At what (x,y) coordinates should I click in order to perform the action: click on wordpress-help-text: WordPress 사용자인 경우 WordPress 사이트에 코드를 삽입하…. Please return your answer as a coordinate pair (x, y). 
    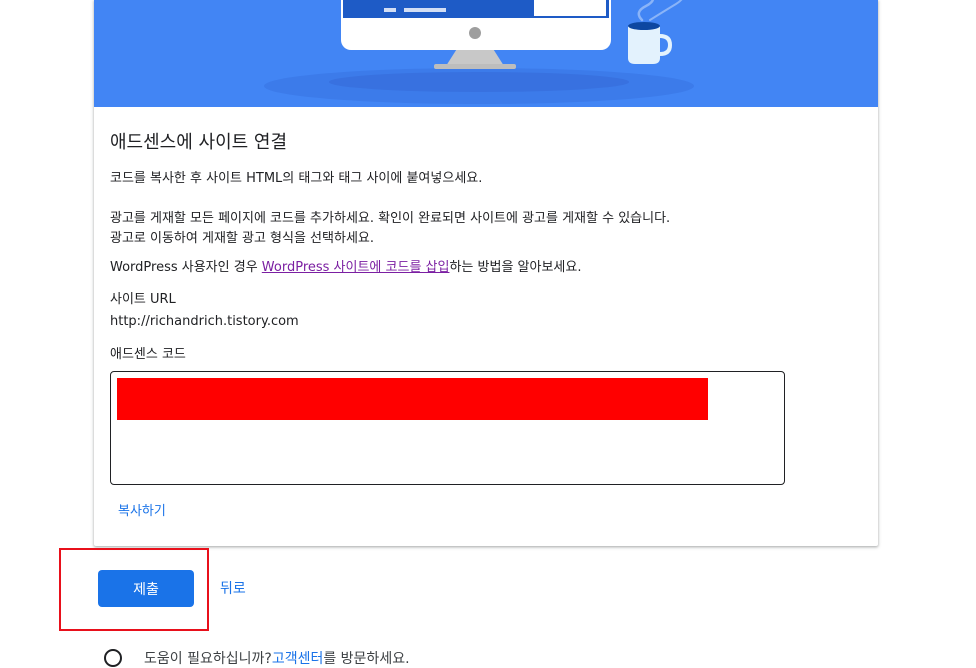
    Looking at the image, I should click on (345, 268).